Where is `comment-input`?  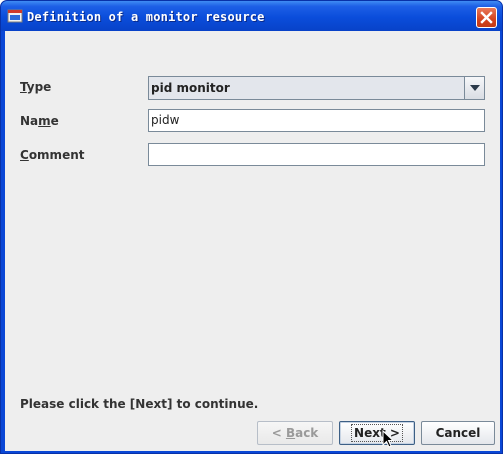 comment-input is located at coordinates (316, 154).